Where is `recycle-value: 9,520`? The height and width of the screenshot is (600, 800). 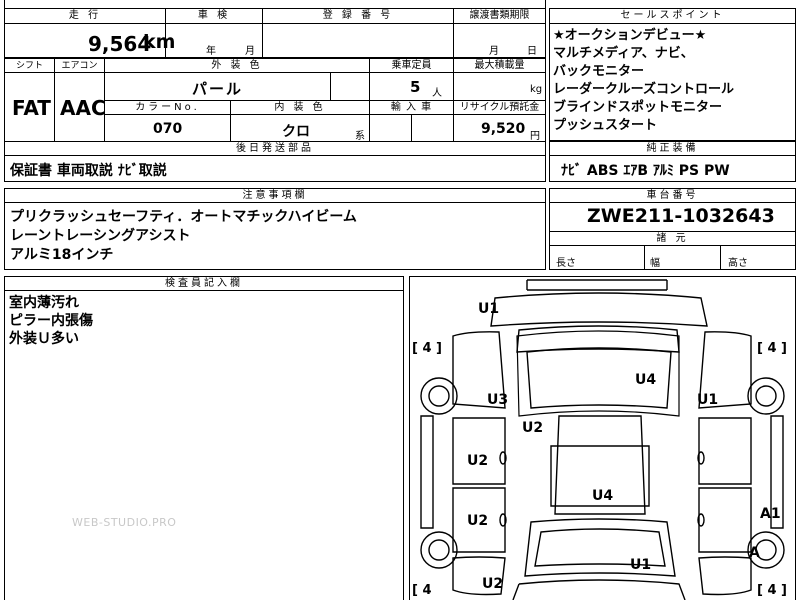 recycle-value: 9,520 is located at coordinates (503, 129).